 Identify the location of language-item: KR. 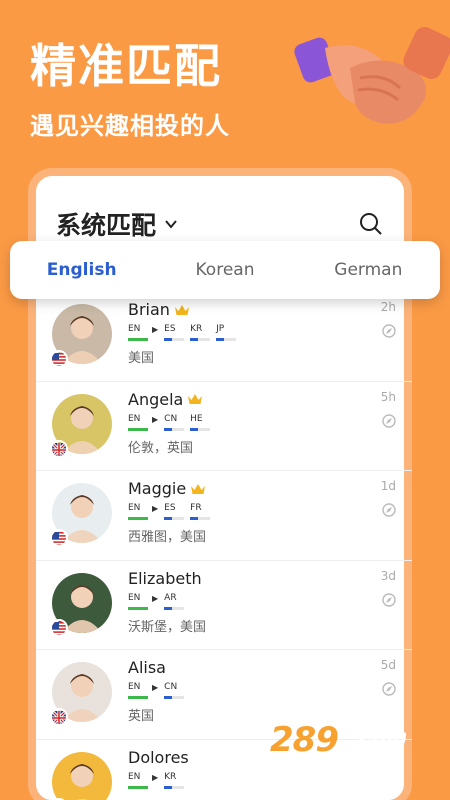
(201, 332).